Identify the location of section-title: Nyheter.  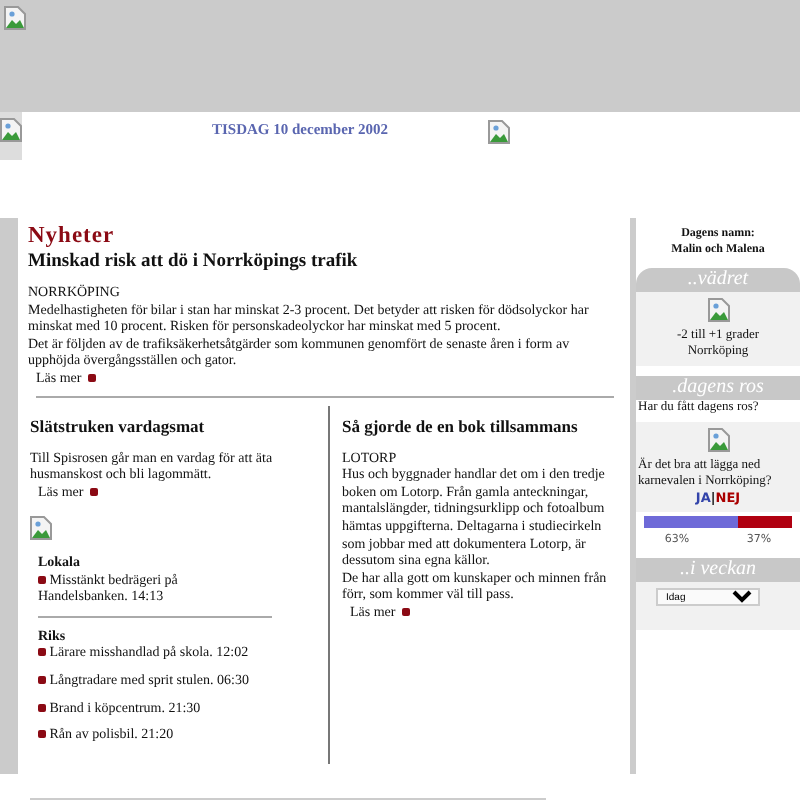
(72, 237).